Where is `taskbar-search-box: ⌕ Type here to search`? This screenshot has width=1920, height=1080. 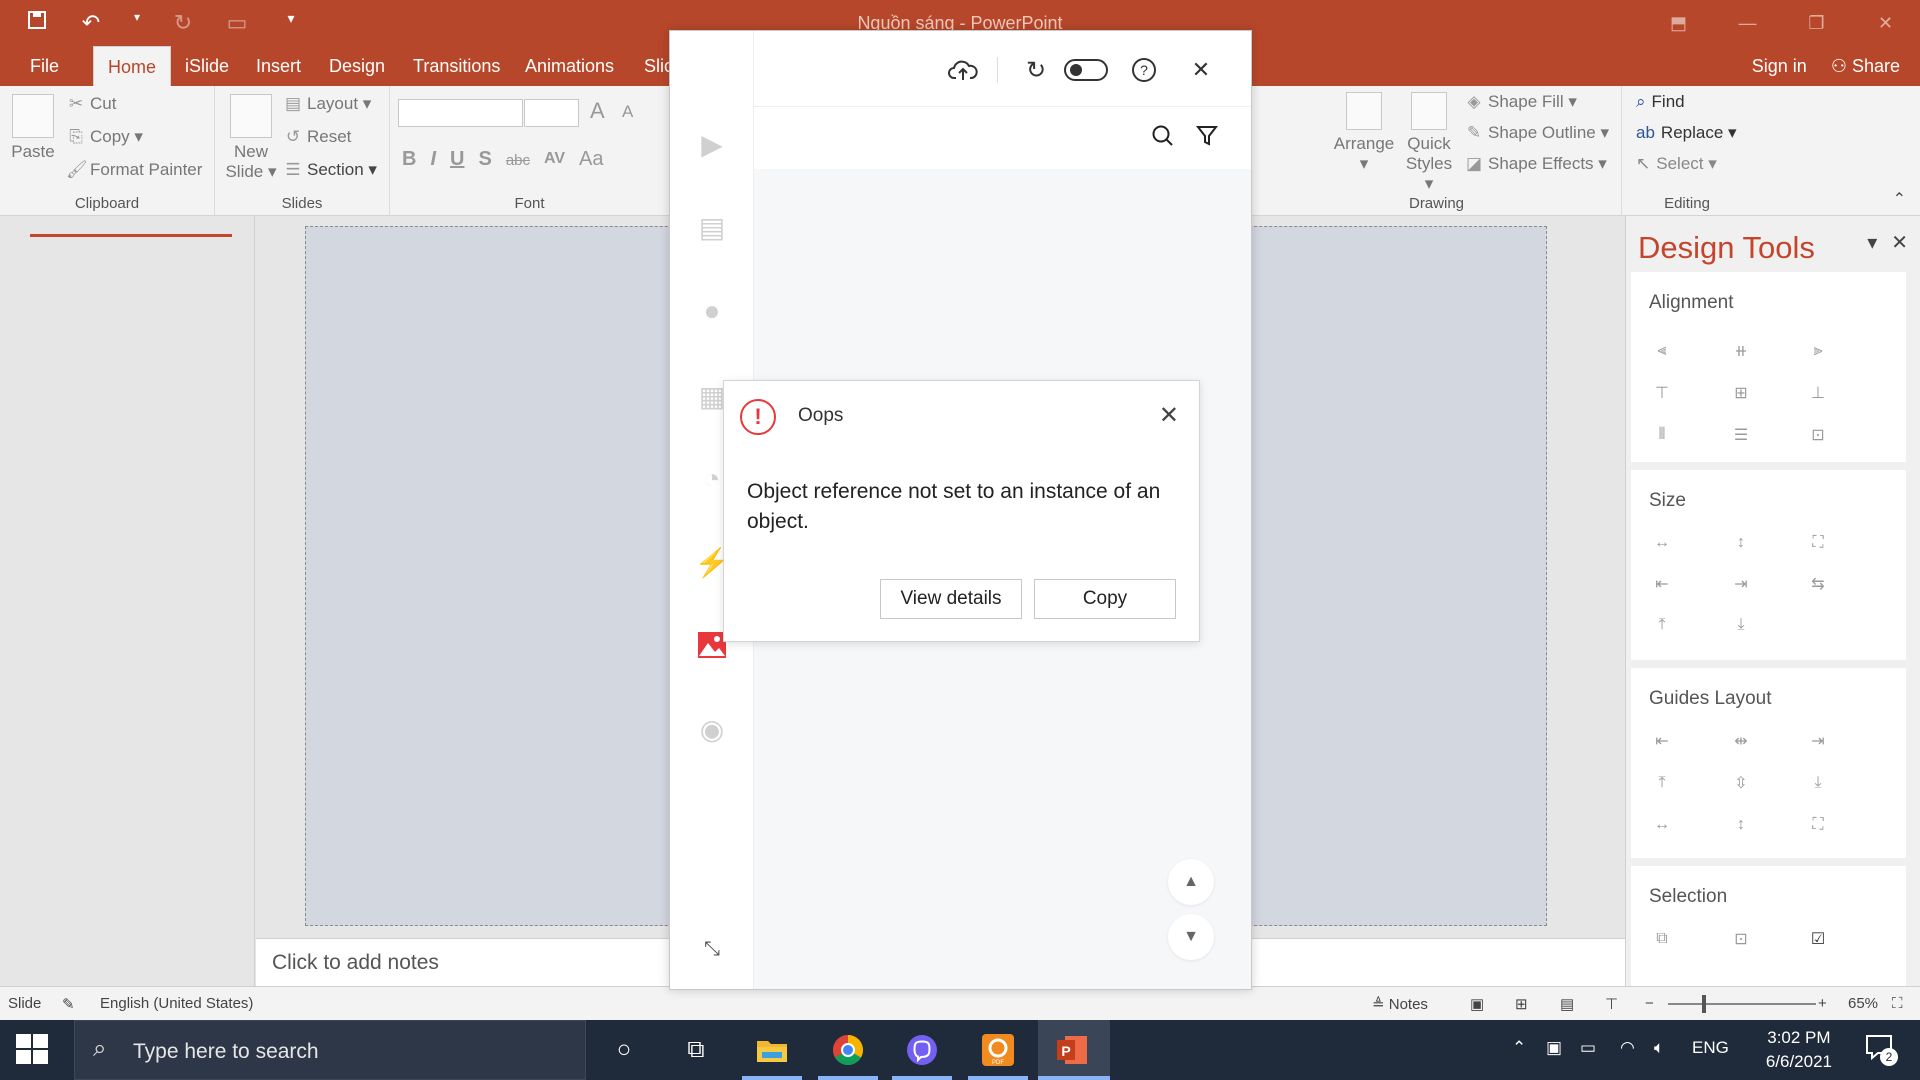
taskbar-search-box: ⌕ Type here to search is located at coordinates (330, 1050).